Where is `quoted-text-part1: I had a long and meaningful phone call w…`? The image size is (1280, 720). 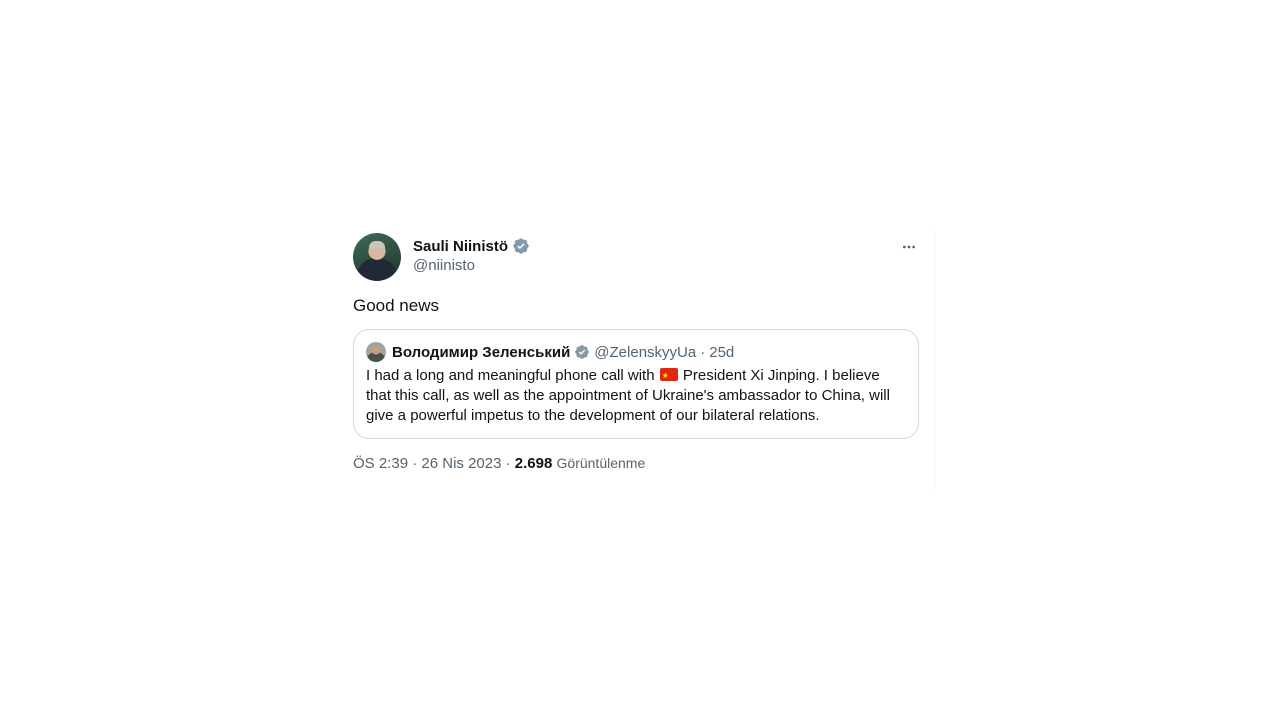
quoted-text-part1: I had a long and meaningful phone call w… is located at coordinates (512, 375).